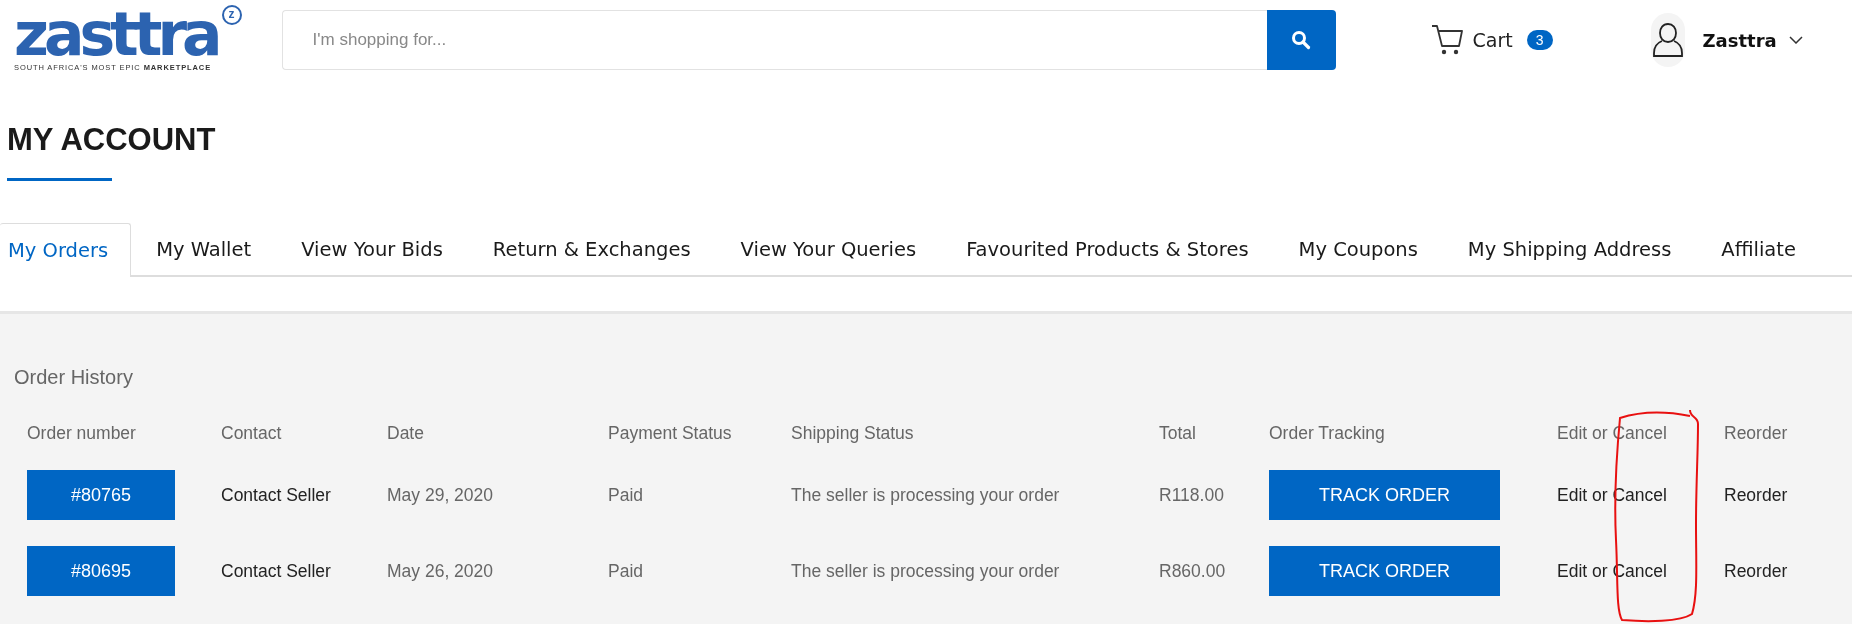 Image resolution: width=1852 pixels, height=627 pixels. I want to click on column-header: Payment Status, so click(670, 433).